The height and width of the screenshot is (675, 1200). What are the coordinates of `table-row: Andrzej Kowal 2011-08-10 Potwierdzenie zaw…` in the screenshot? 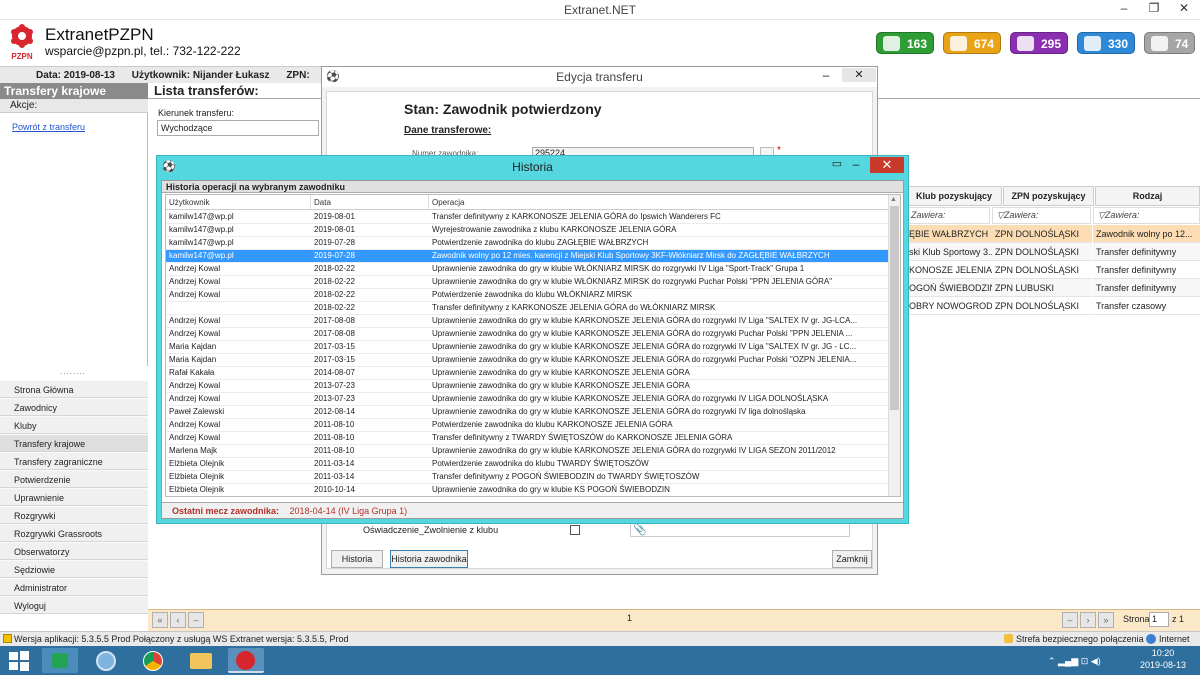 It's located at (528, 425).